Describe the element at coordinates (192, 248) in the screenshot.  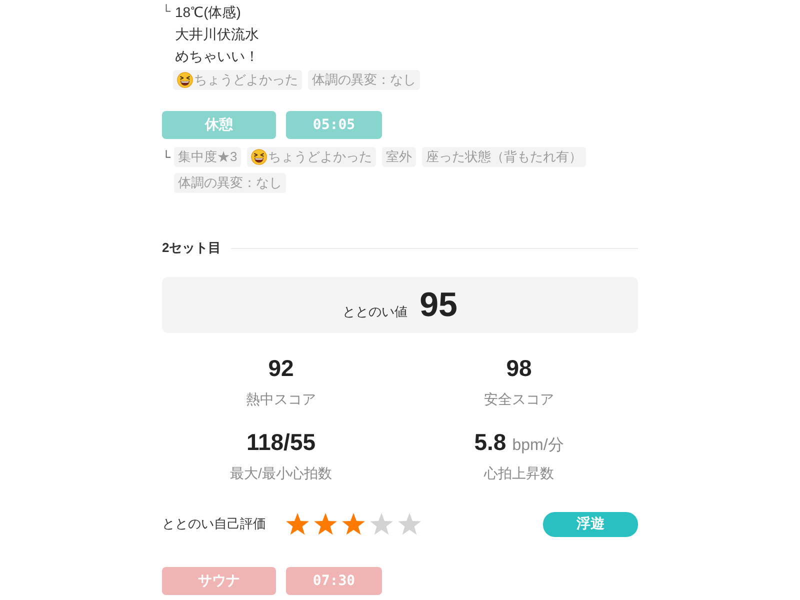
I see `set-heading: 2セット目` at that location.